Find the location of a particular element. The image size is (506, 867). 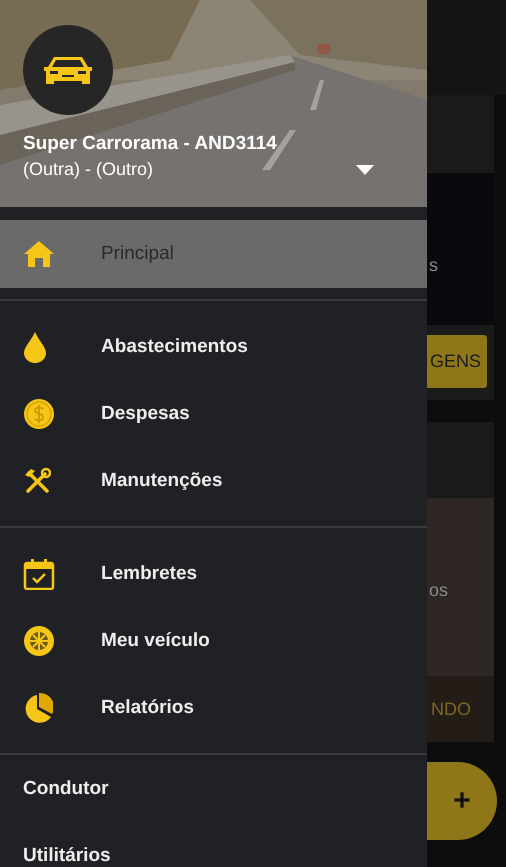

vehicle-title: Super Carrorama - AND3114 is located at coordinates (150, 144).